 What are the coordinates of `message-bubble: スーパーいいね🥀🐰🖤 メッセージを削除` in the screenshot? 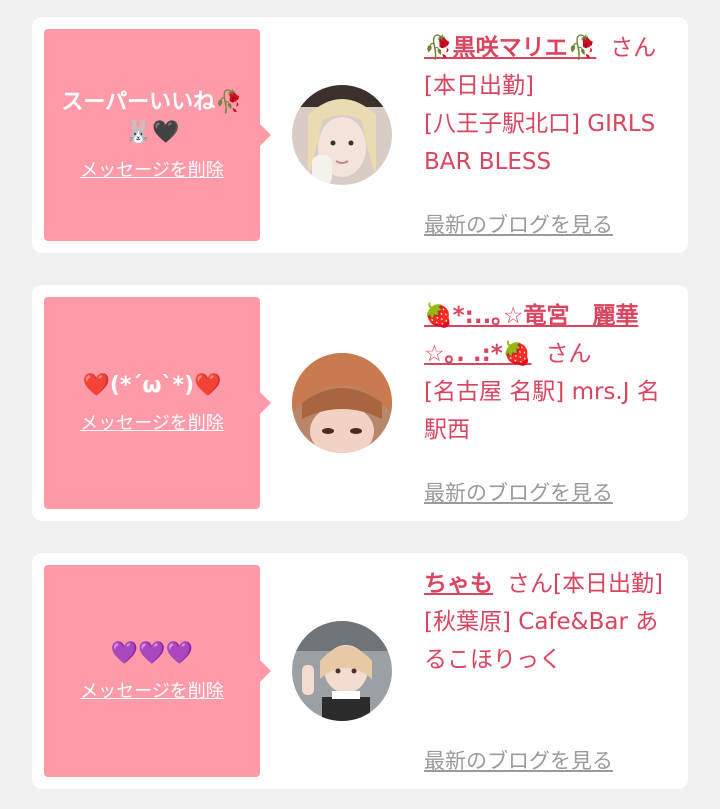 It's located at (157, 135).